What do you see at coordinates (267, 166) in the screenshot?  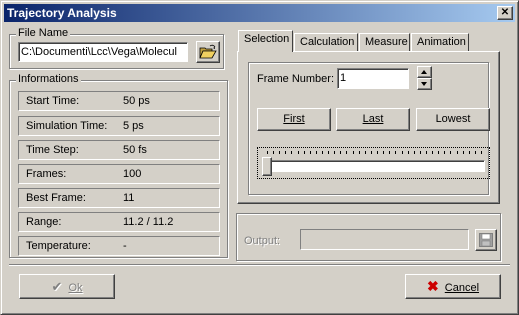 I see `slider-thumb` at bounding box center [267, 166].